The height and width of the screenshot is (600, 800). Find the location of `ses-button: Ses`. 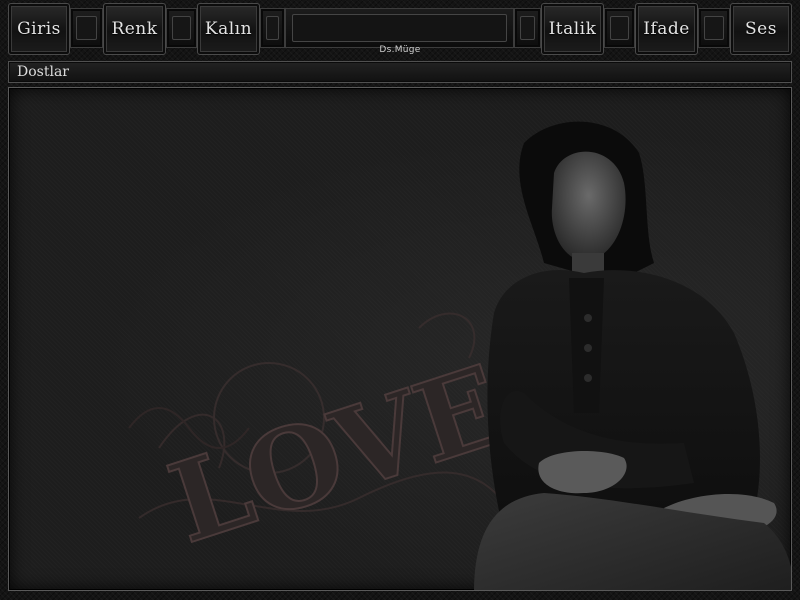

ses-button: Ses is located at coordinates (761, 29).